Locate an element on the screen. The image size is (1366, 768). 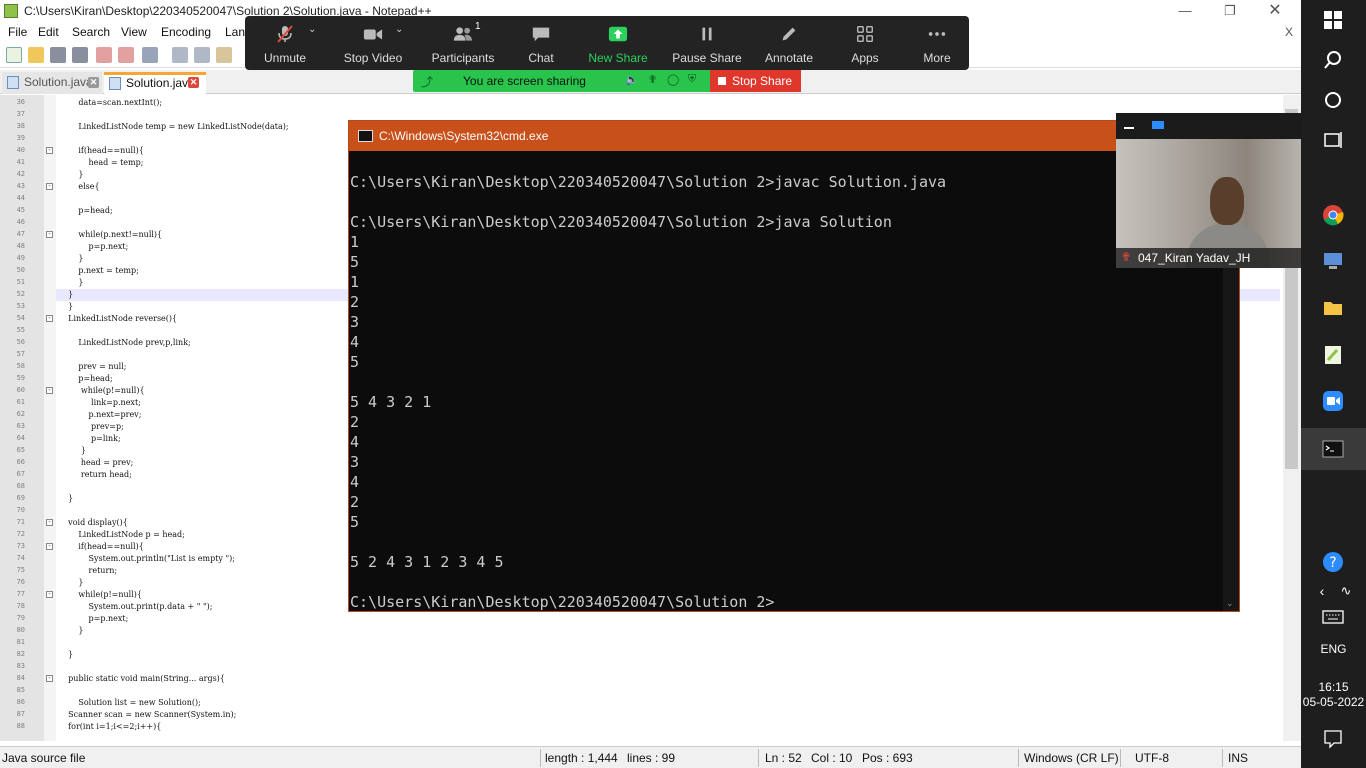
console-line: 2 is located at coordinates (355, 502).